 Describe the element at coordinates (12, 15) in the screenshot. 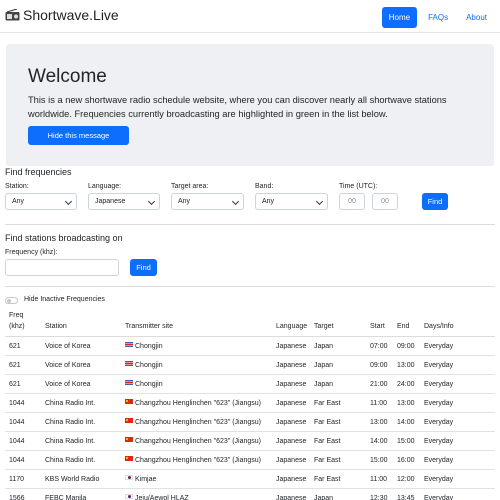

I see `radio-icon` at that location.